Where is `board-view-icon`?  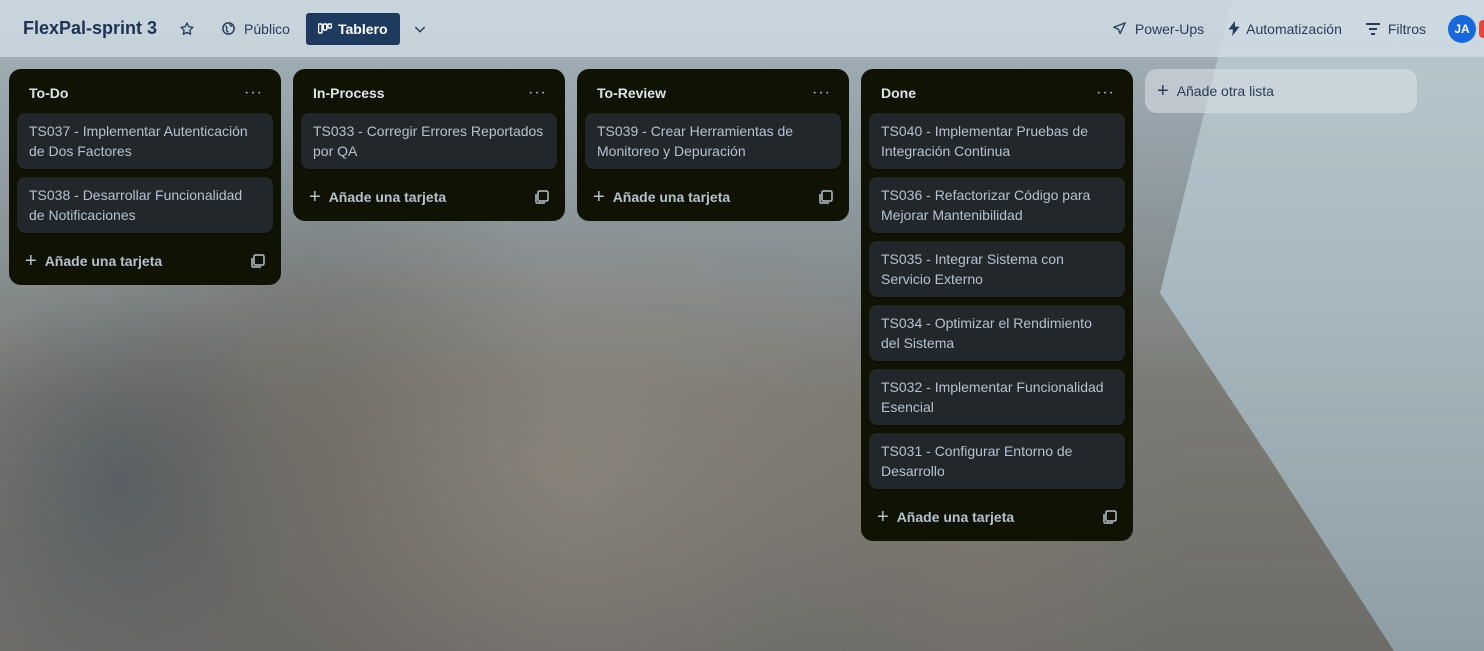 board-view-icon is located at coordinates (324, 28).